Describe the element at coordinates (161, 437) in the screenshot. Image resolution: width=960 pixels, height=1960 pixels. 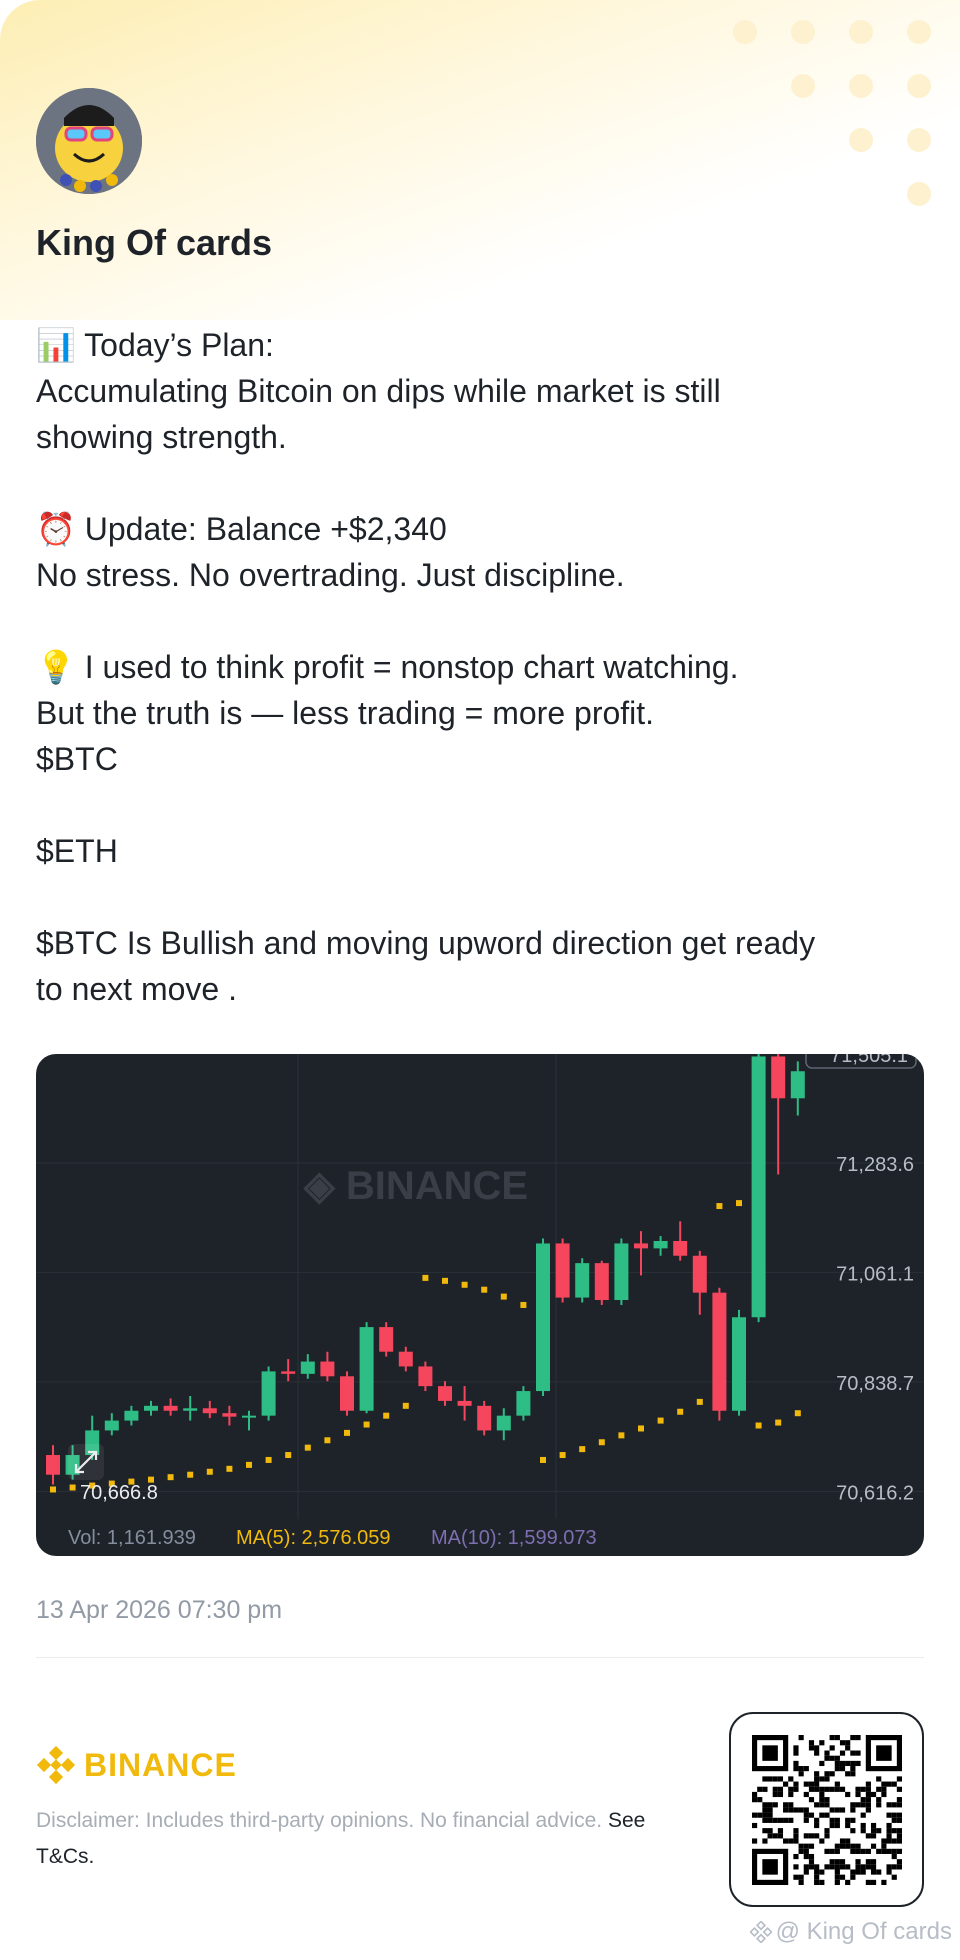
I see `post-line: showing strength.` at that location.